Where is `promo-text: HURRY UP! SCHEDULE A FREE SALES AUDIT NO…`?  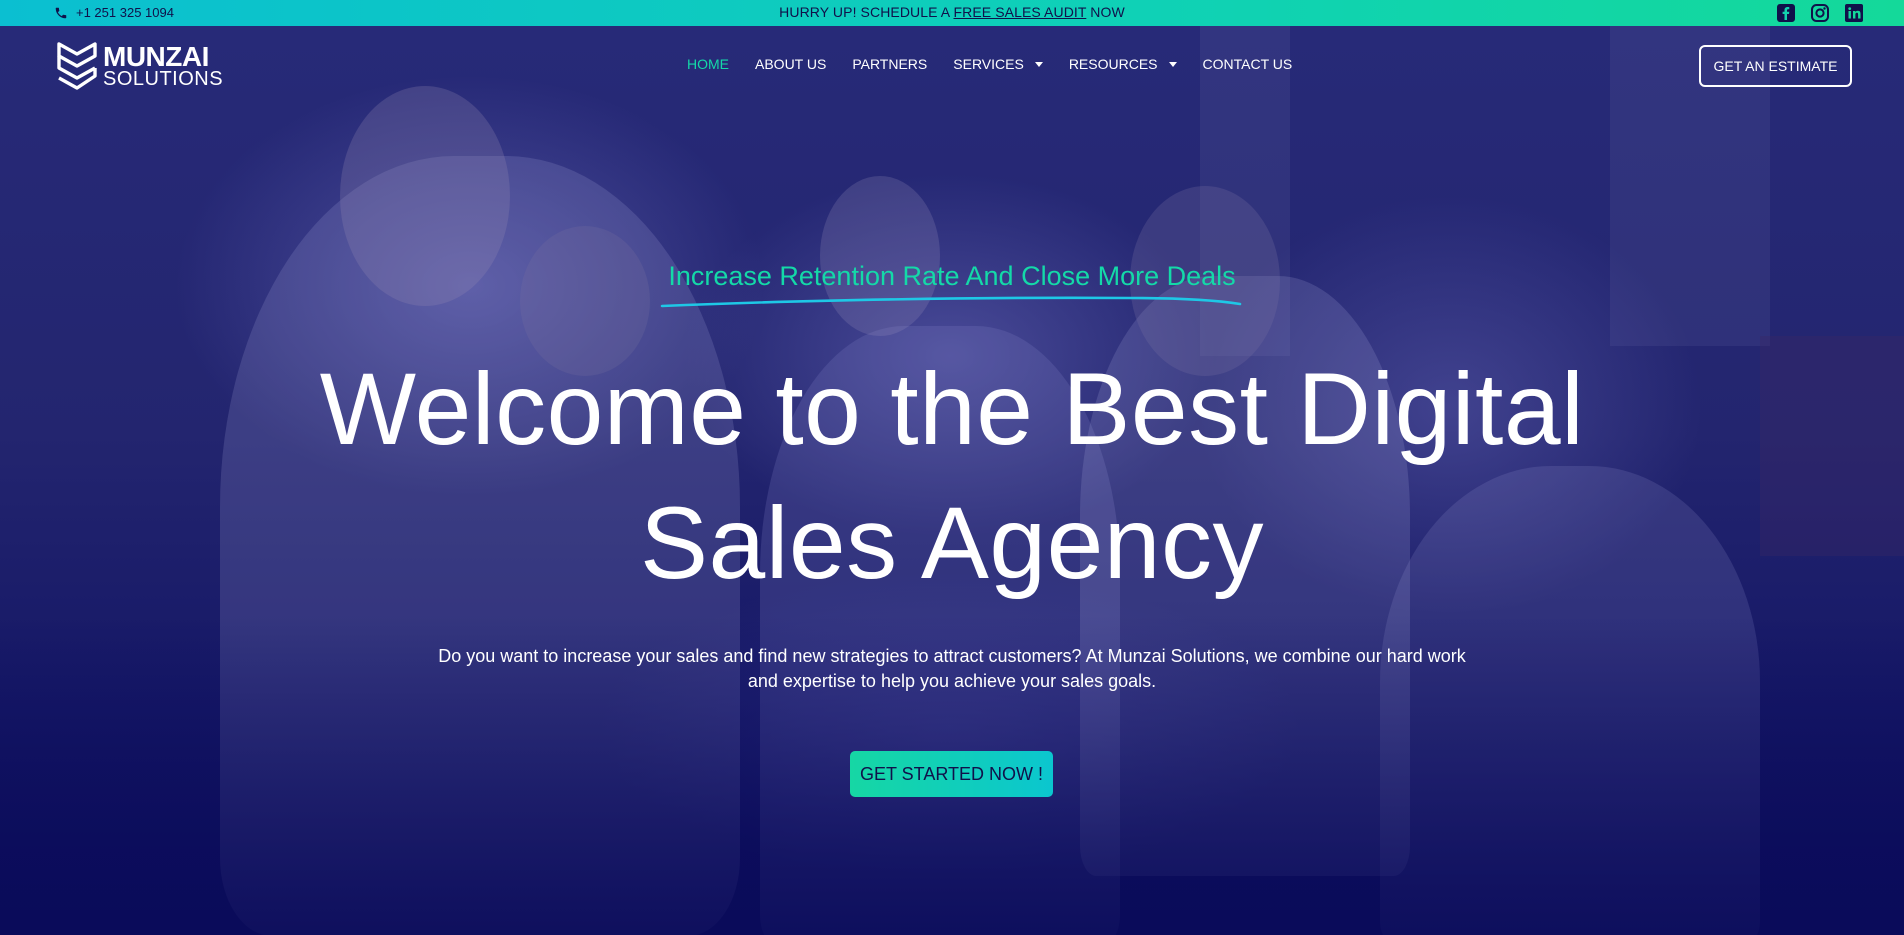 promo-text: HURRY UP! SCHEDULE A FREE SALES AUDIT NO… is located at coordinates (952, 12).